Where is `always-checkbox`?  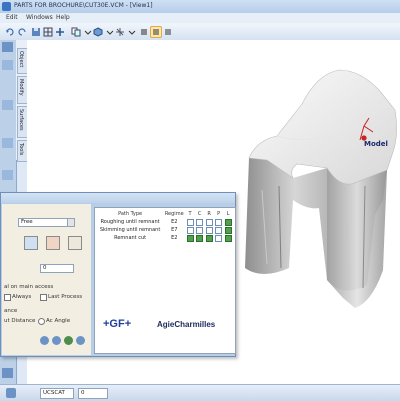
always-checkbox is located at coordinates (7, 297).